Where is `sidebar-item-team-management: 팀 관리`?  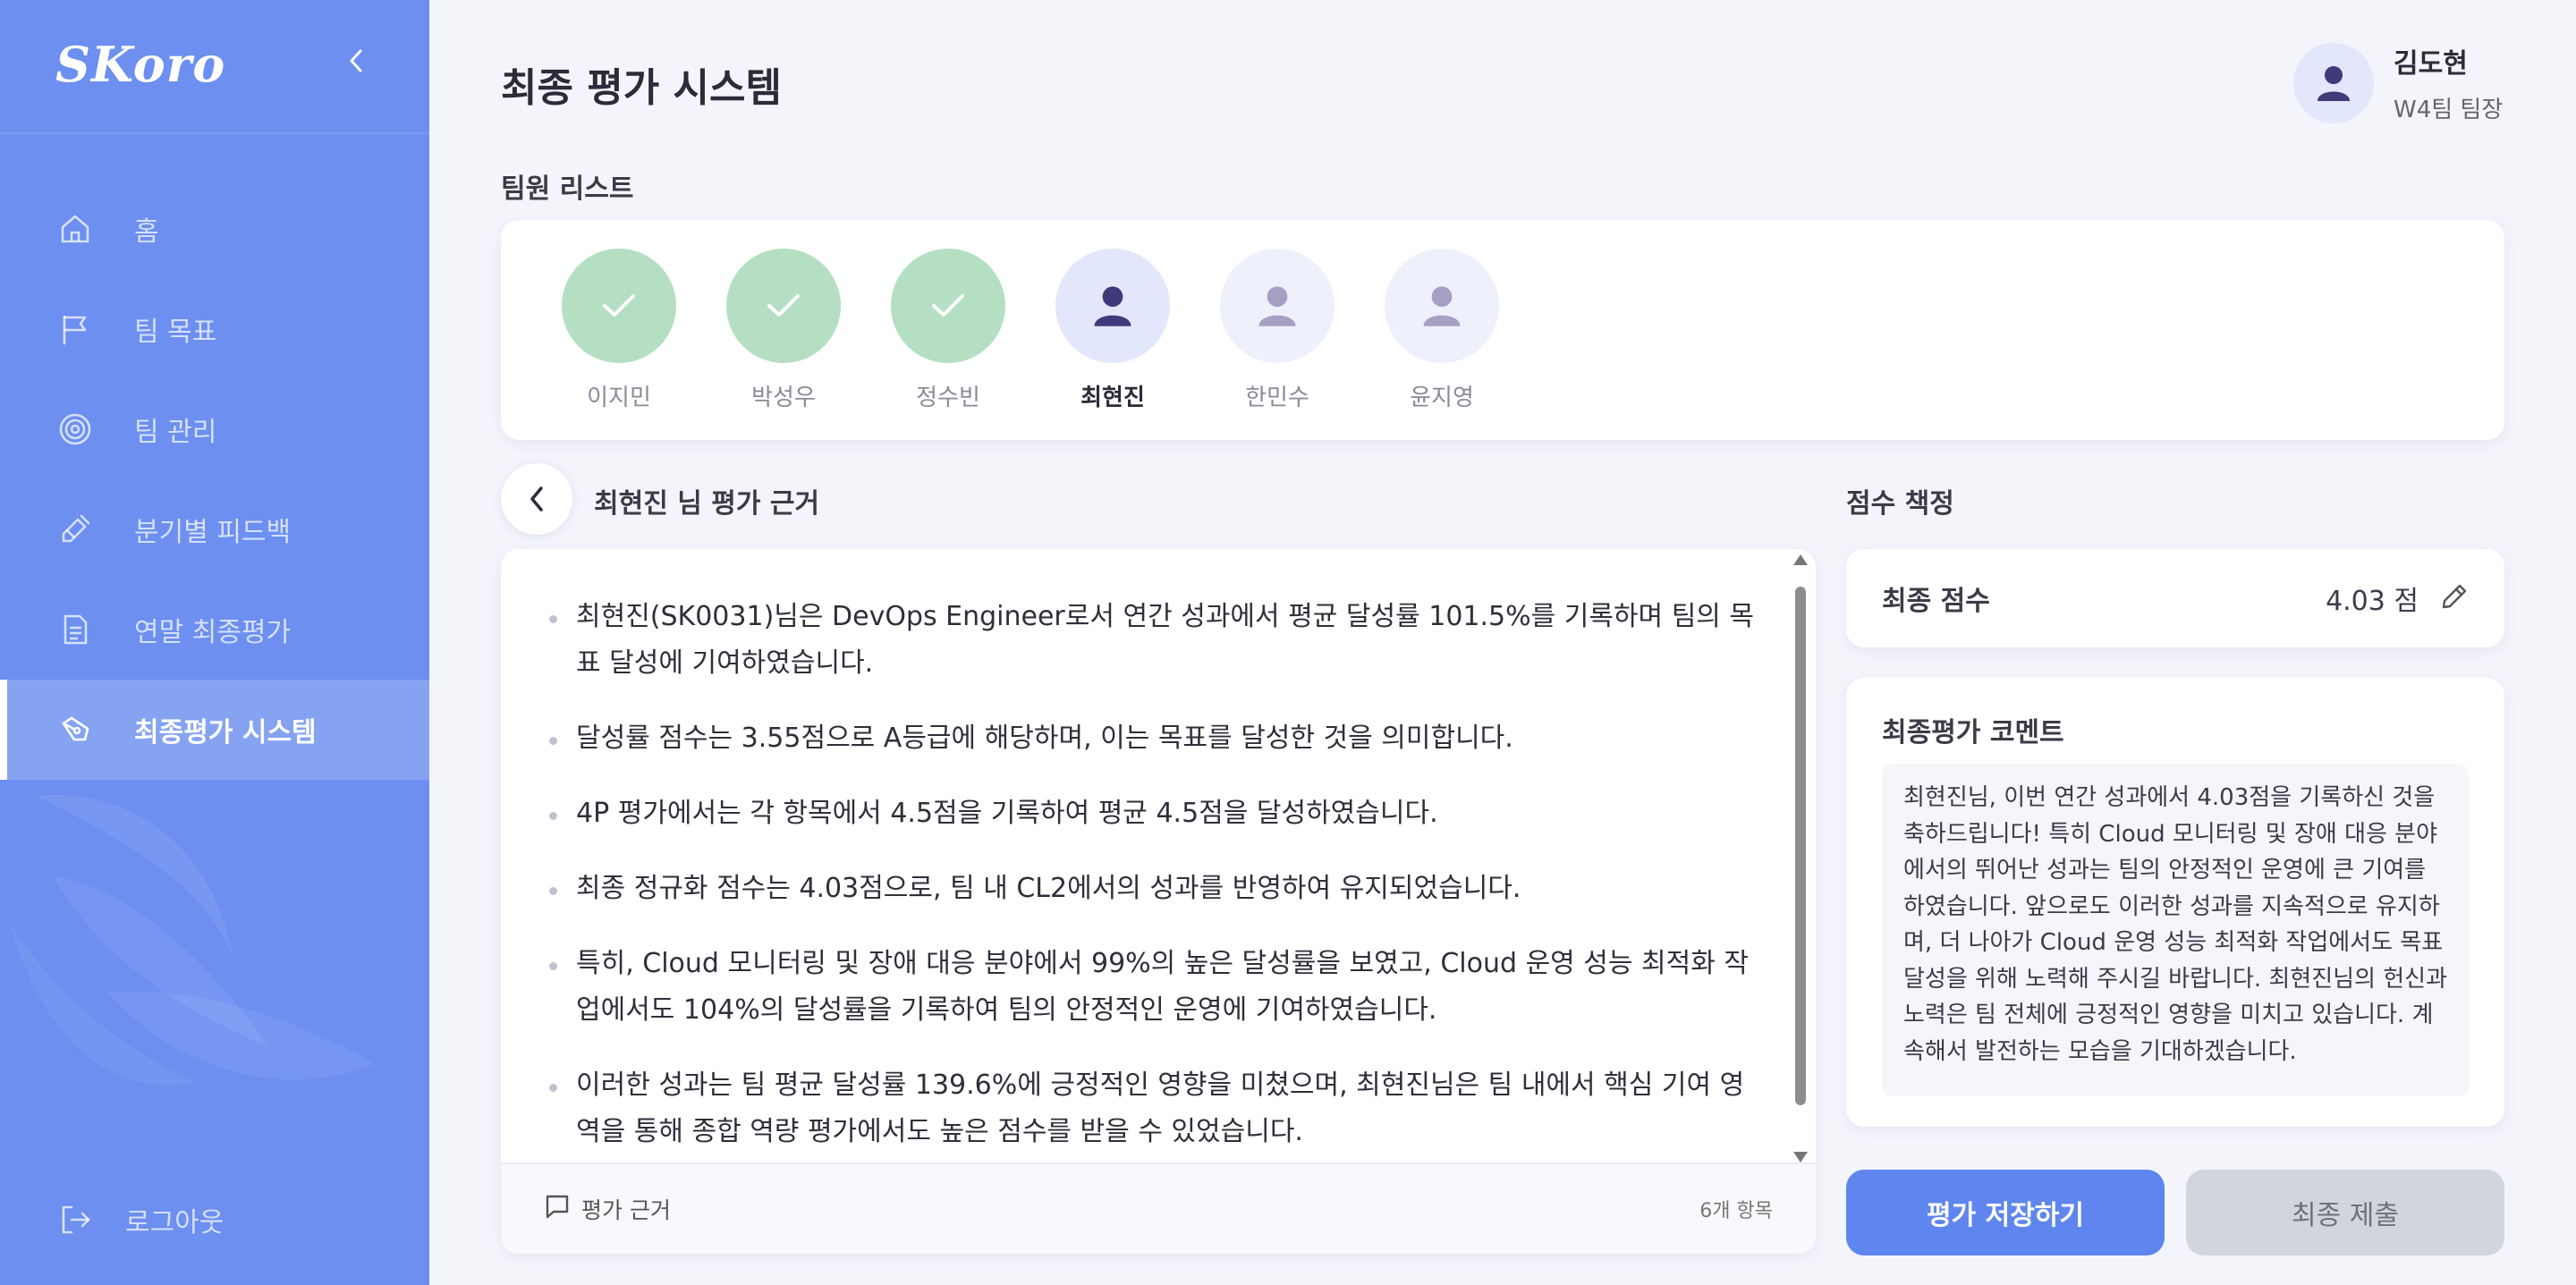
sidebar-item-team-management: 팀 관리 is located at coordinates (214, 429).